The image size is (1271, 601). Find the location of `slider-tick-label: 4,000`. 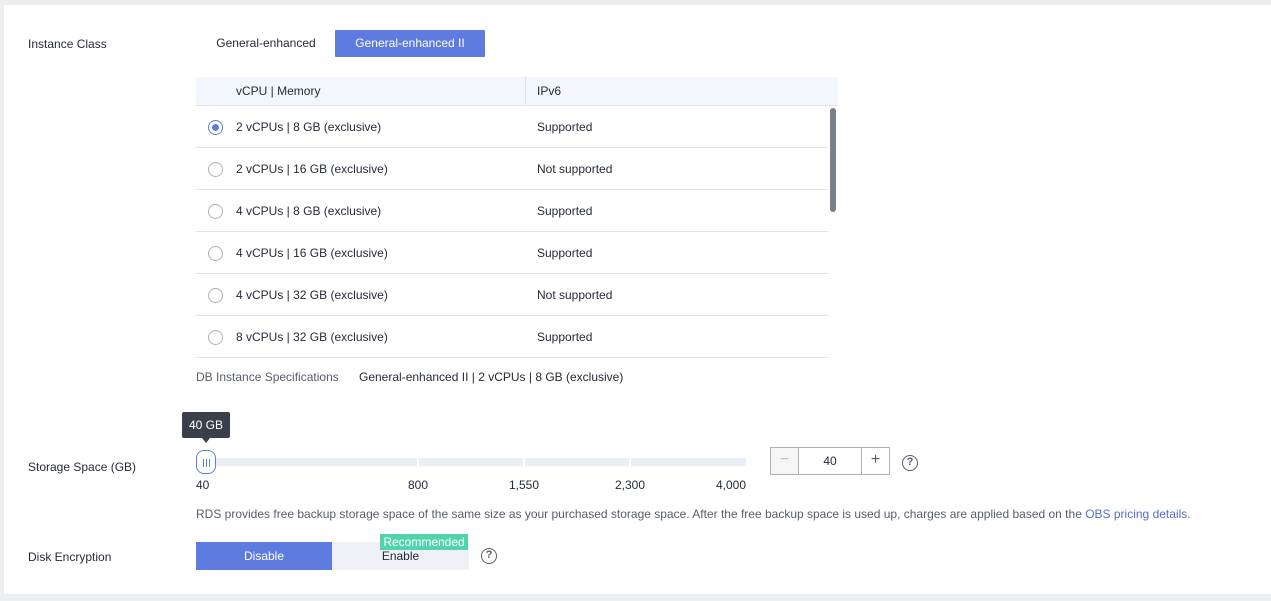

slider-tick-label: 4,000 is located at coordinates (731, 485).